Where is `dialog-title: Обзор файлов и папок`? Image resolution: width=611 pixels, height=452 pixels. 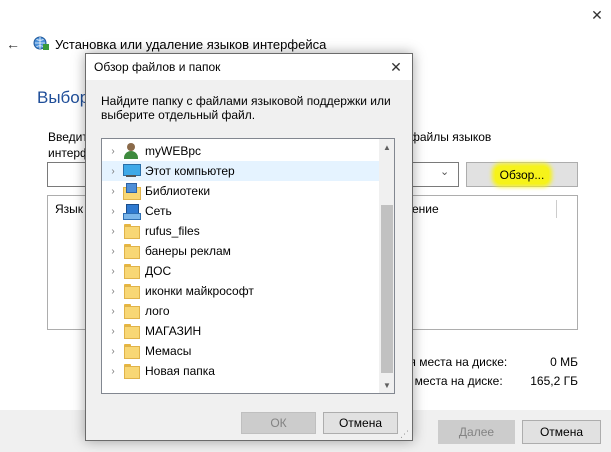
dialog-title: Обзор файлов и папок is located at coordinates (157, 67).